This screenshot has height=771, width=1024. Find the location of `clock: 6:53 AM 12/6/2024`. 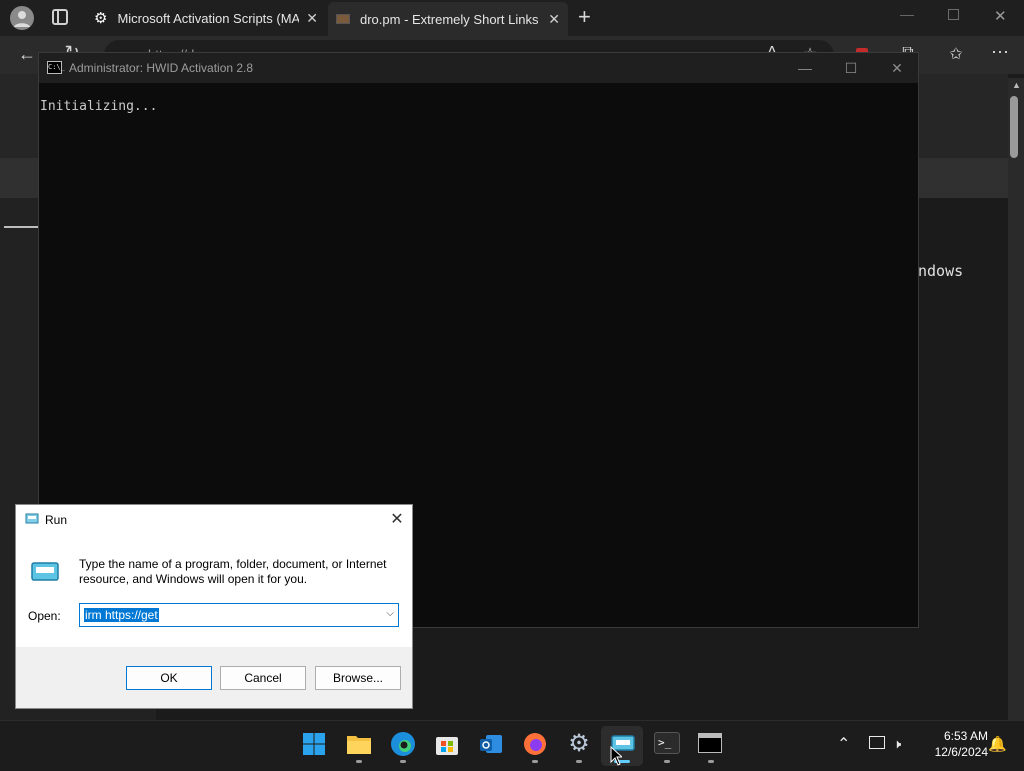

clock: 6:53 AM 12/6/2024 is located at coordinates (953, 744).